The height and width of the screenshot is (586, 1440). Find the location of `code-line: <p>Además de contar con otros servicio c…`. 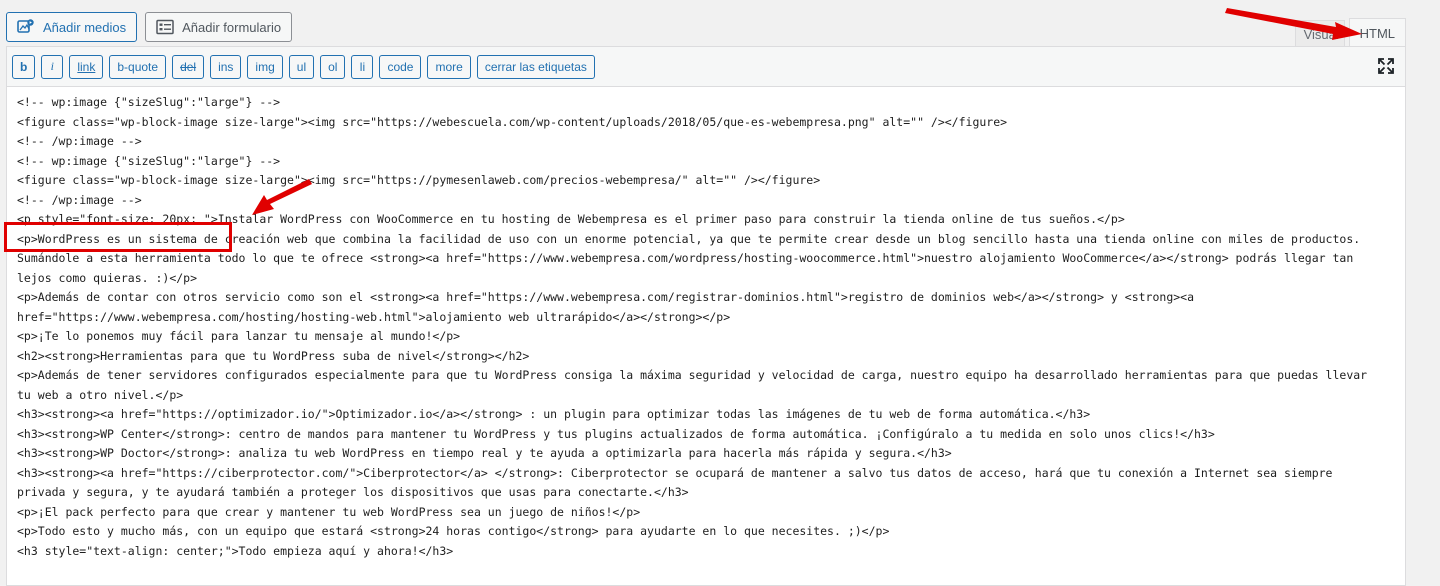

code-line: <p>Además de contar con otros servicio c… is located at coordinates (606, 297).